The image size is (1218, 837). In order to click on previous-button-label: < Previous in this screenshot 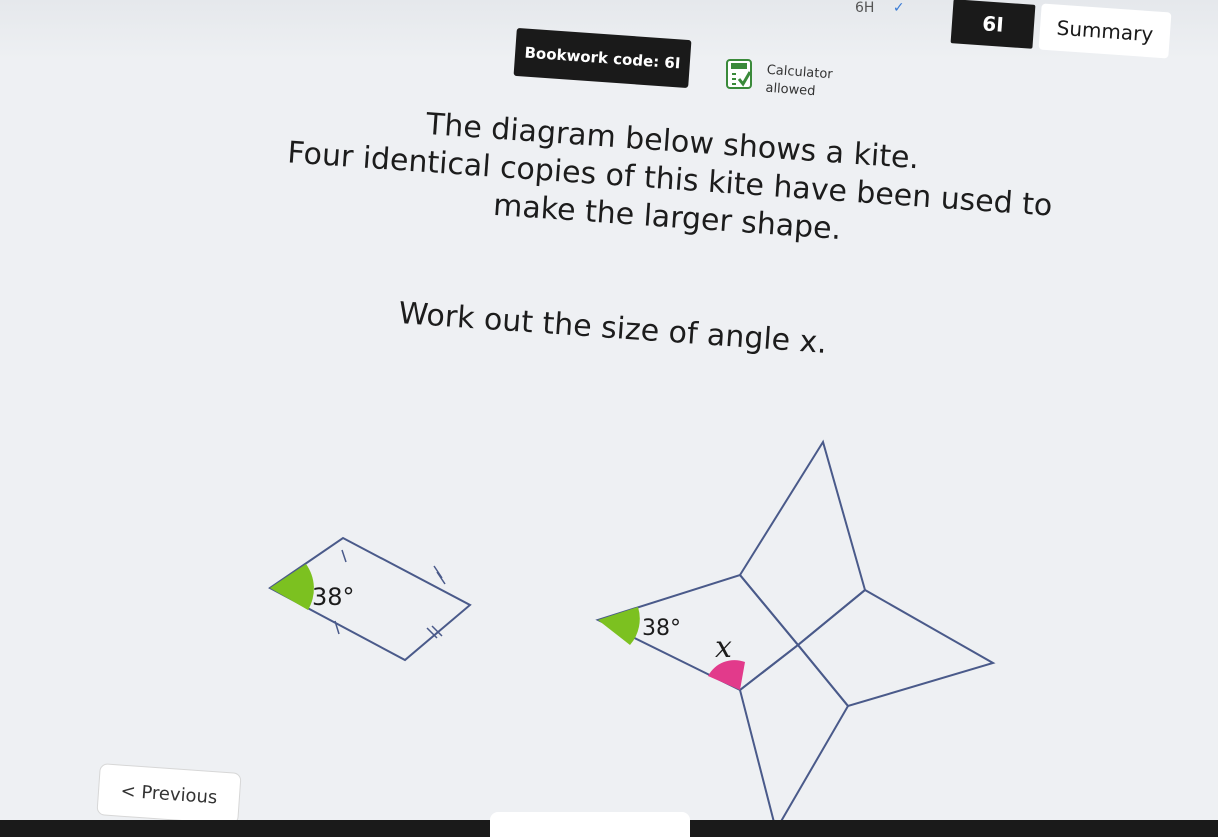, I will do `click(169, 794)`.